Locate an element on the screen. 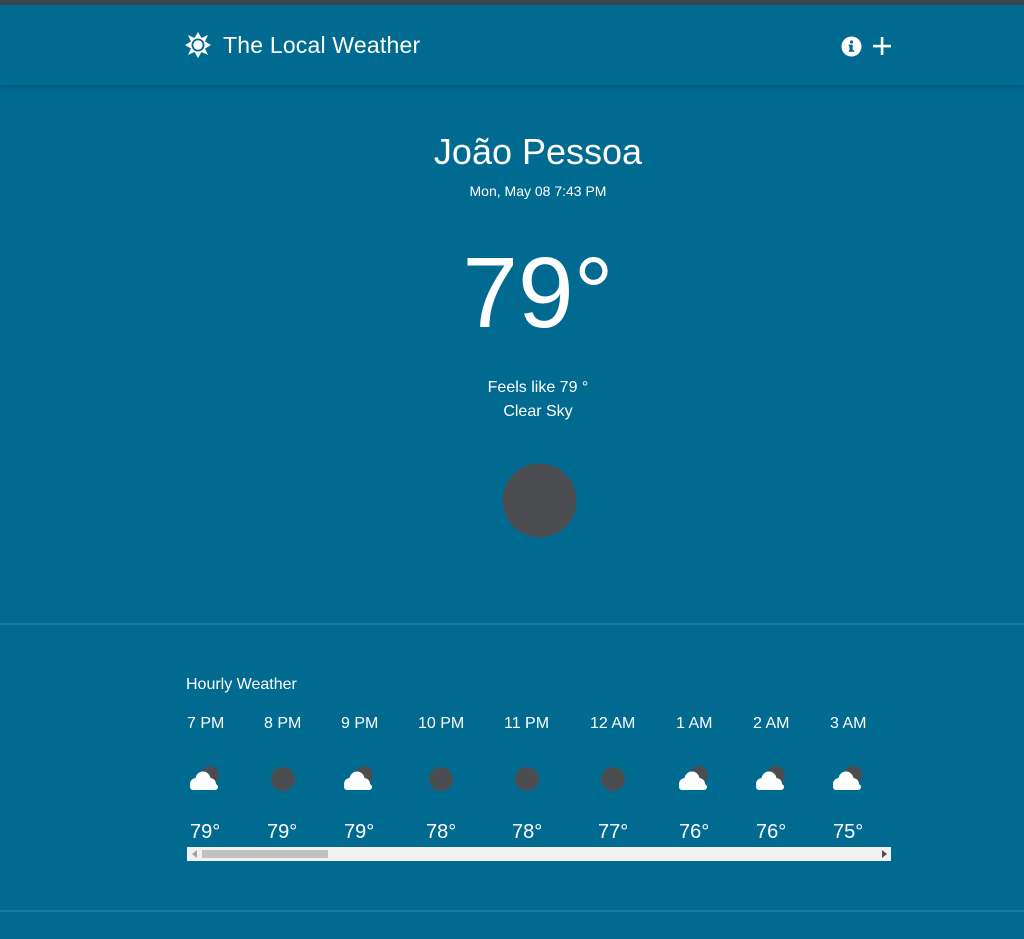  brand: The Local Weather is located at coordinates (302, 45).